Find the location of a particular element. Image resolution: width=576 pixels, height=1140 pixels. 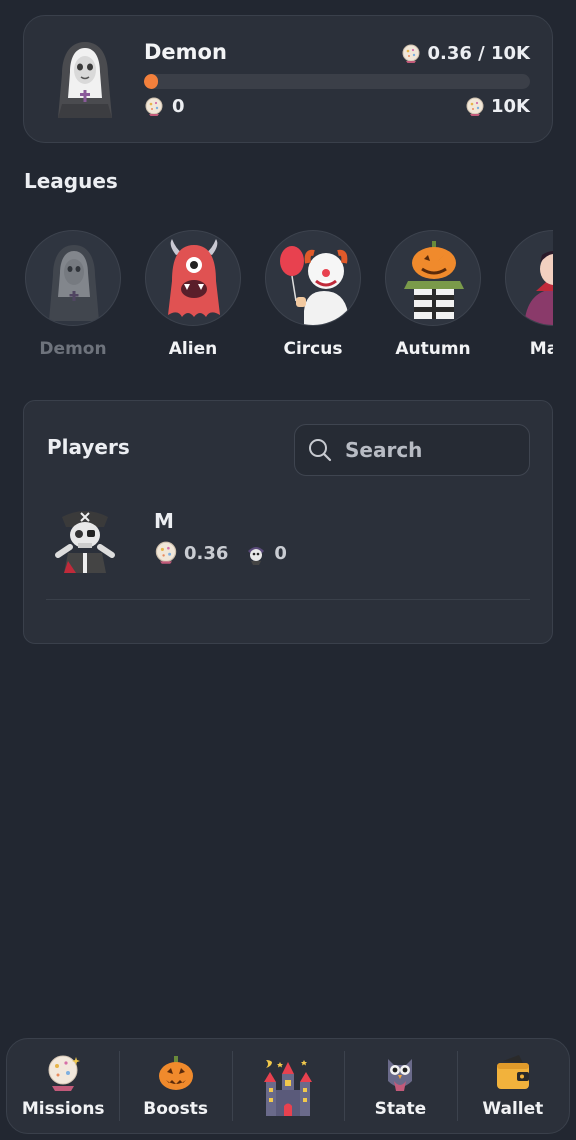

bottom-navigation: Missions Boosts State Wallet is located at coordinates (288, 1086).